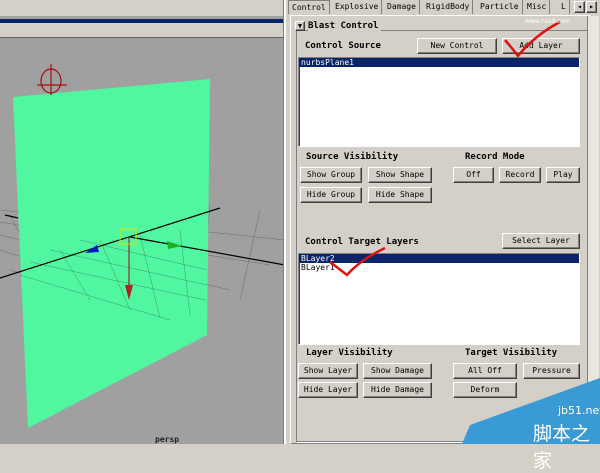 Image resolution: width=600 pixels, height=473 pixels. I want to click on watermark-name: 脚本之家, so click(562, 447).